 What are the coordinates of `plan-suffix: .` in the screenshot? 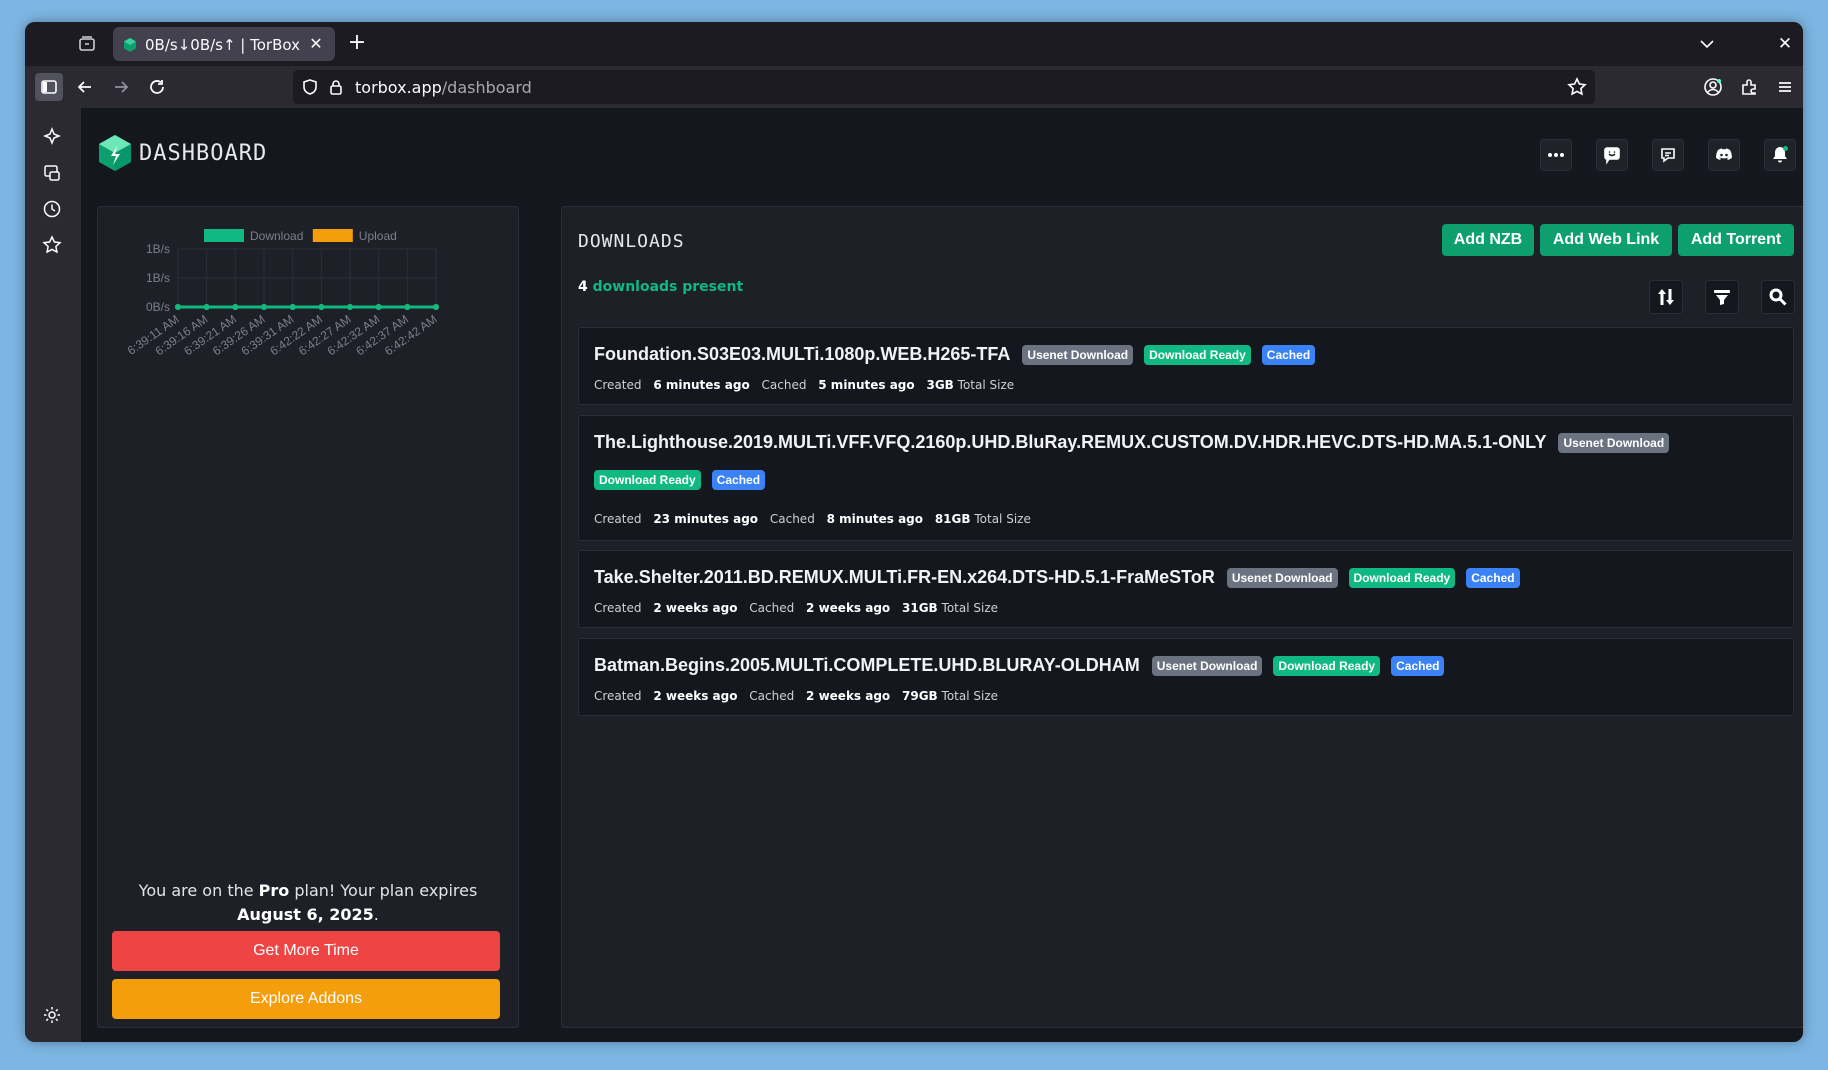 It's located at (376, 914).